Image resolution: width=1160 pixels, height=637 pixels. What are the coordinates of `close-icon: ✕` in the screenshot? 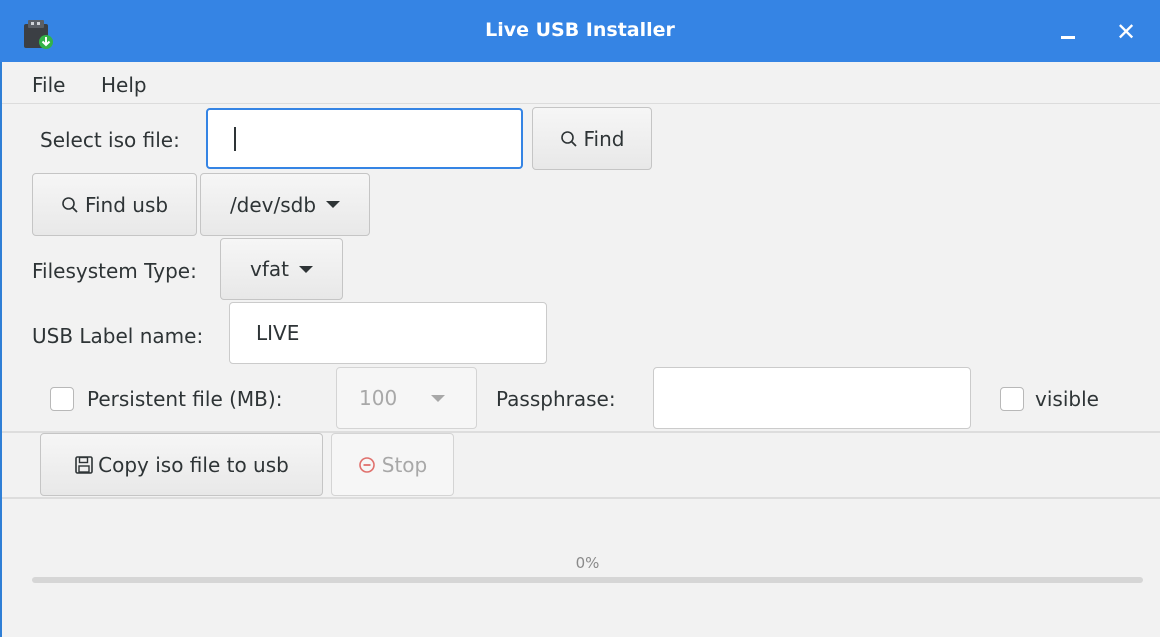 It's located at (1126, 32).